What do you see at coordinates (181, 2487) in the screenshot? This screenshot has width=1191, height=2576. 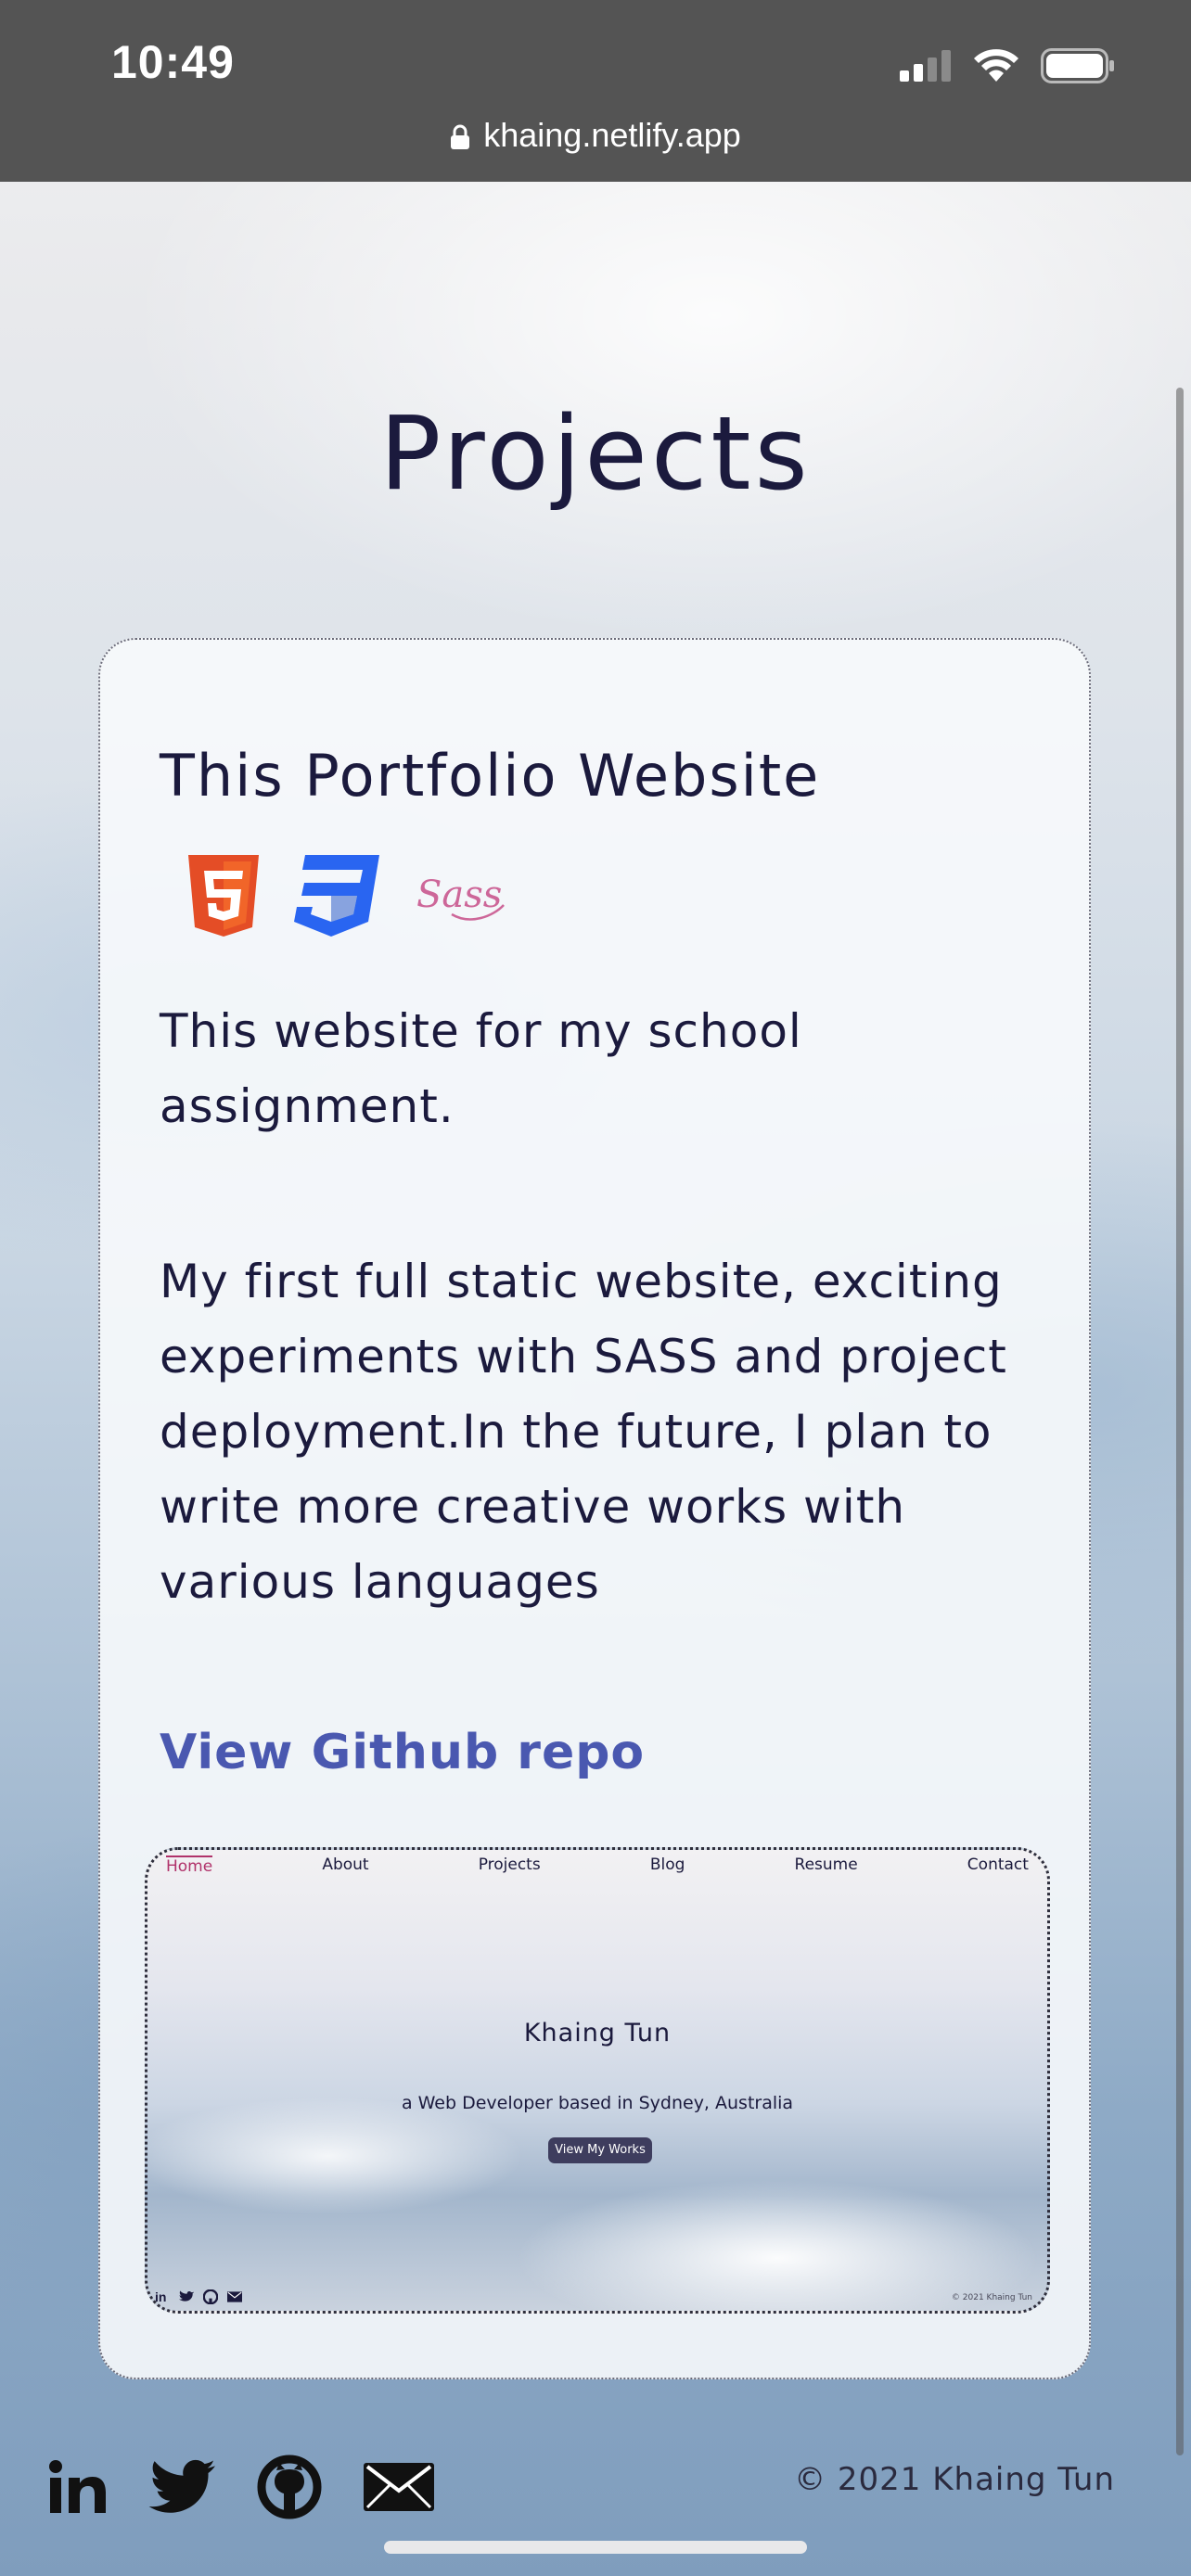 I see `twitter-icon` at bounding box center [181, 2487].